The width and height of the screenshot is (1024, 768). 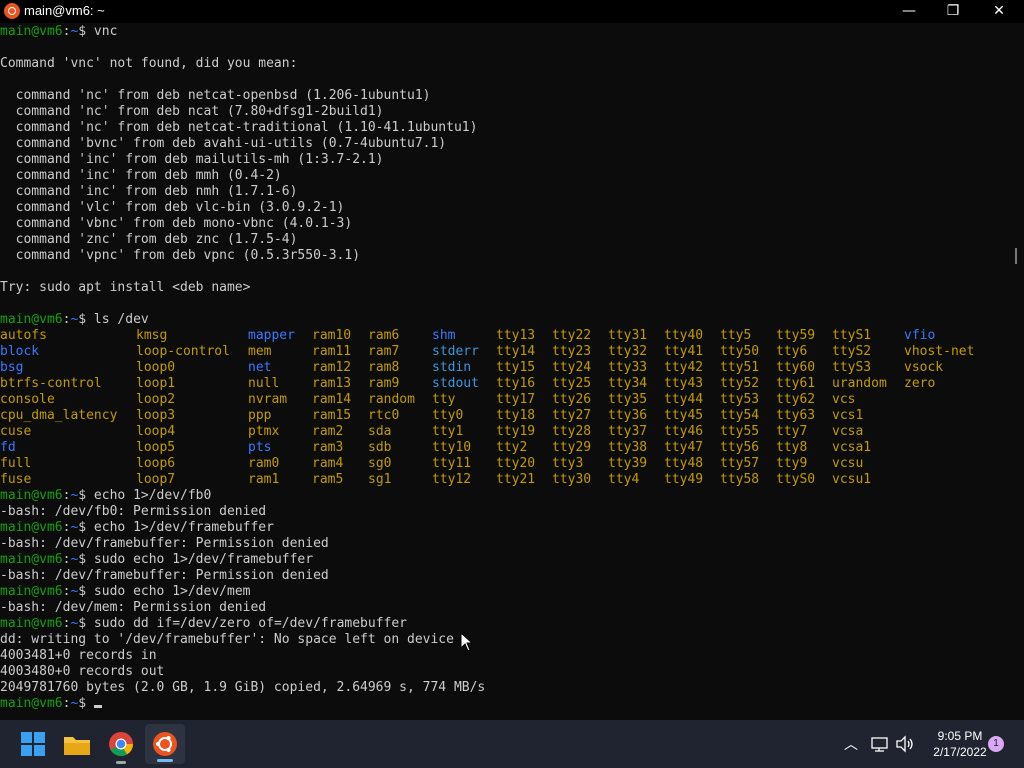 I want to click on ls-entry: tty57, so click(x=740, y=463).